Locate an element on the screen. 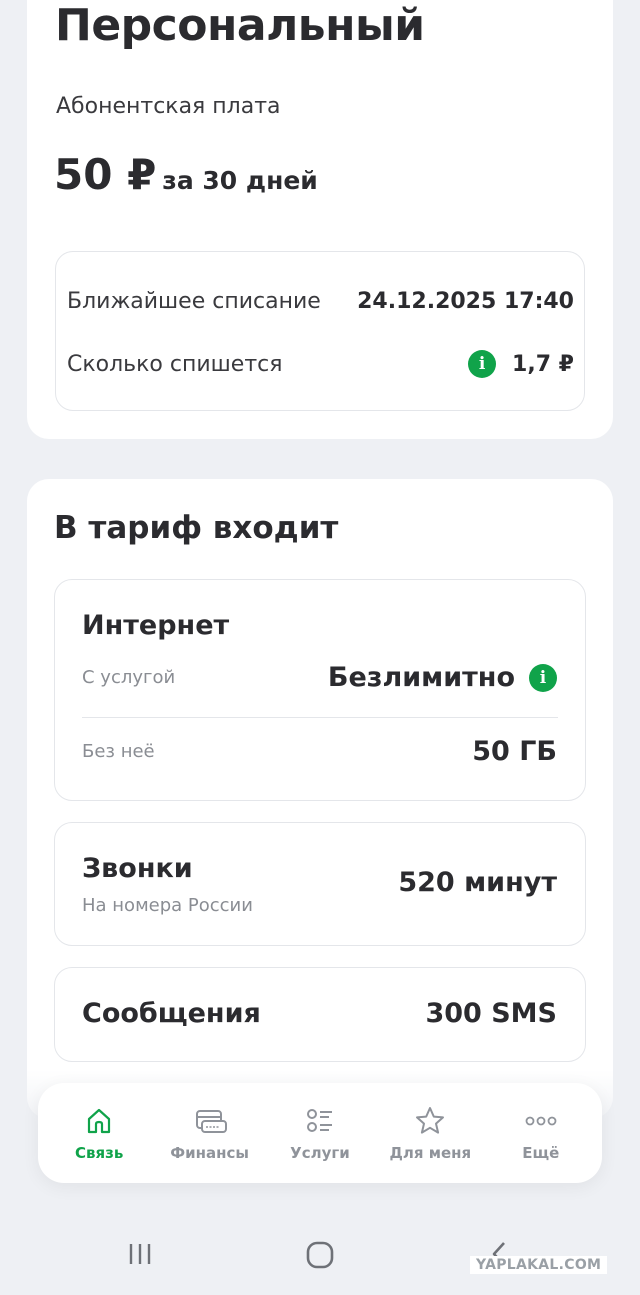 The width and height of the screenshot is (640, 1295). nav-label: Услуги is located at coordinates (320, 1153).